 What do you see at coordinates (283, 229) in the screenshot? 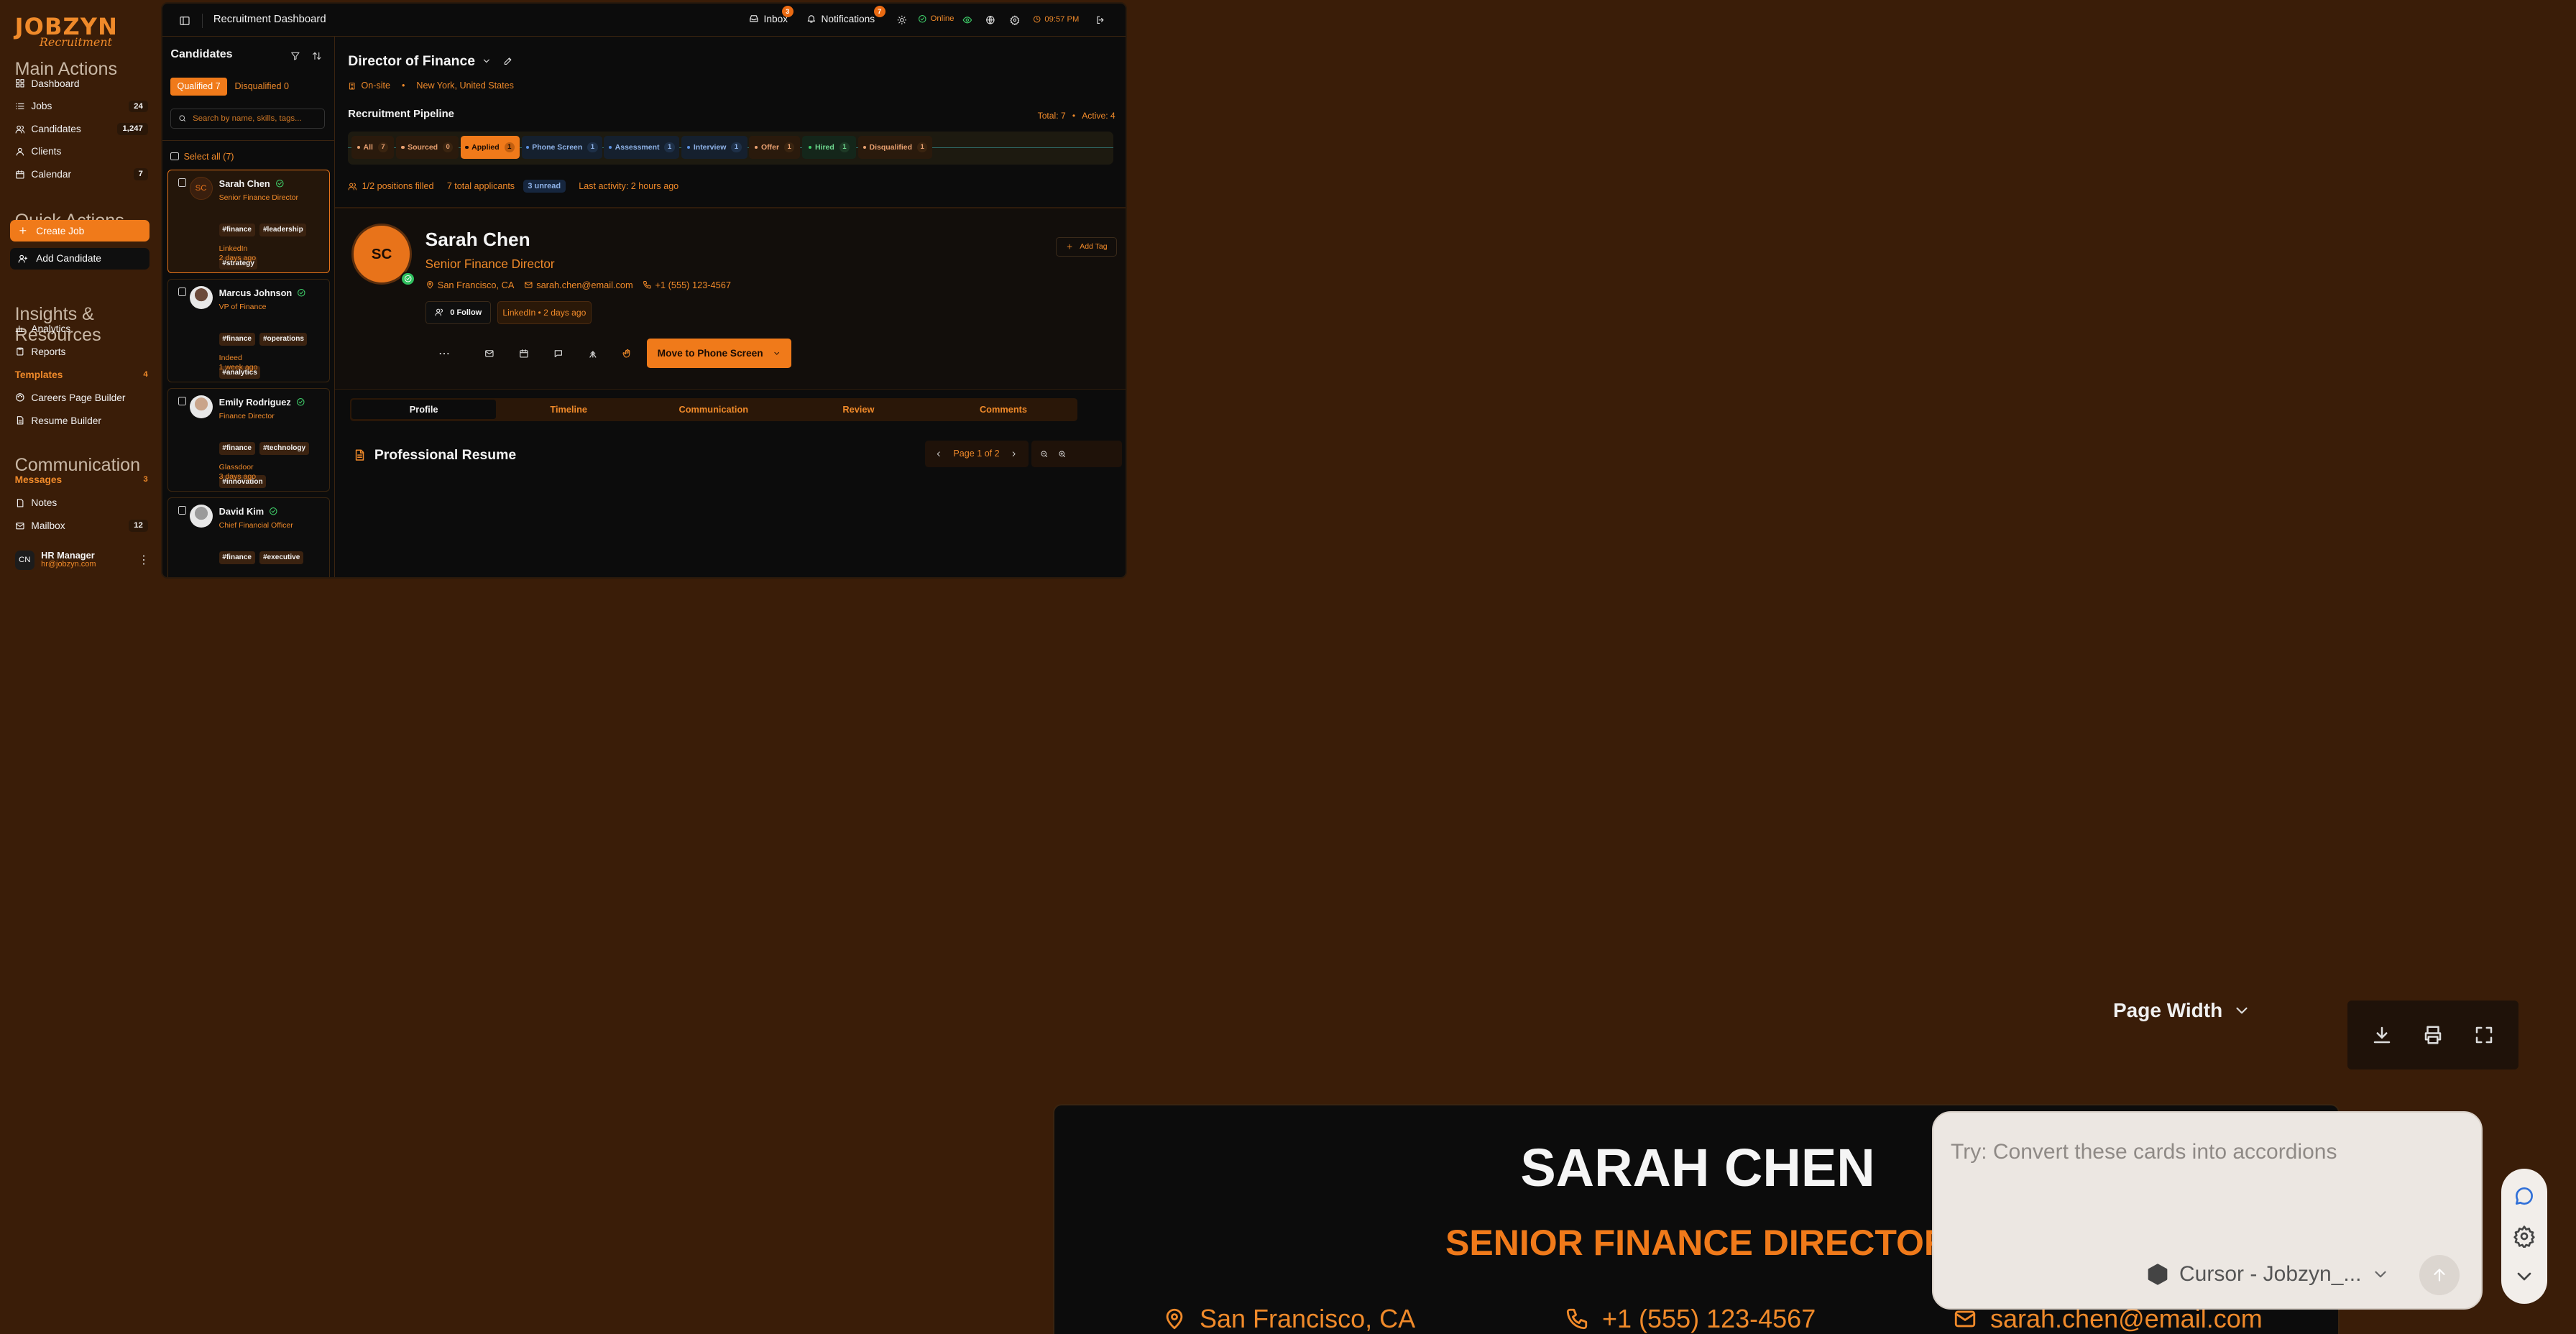
I see `tag: #leadership` at bounding box center [283, 229].